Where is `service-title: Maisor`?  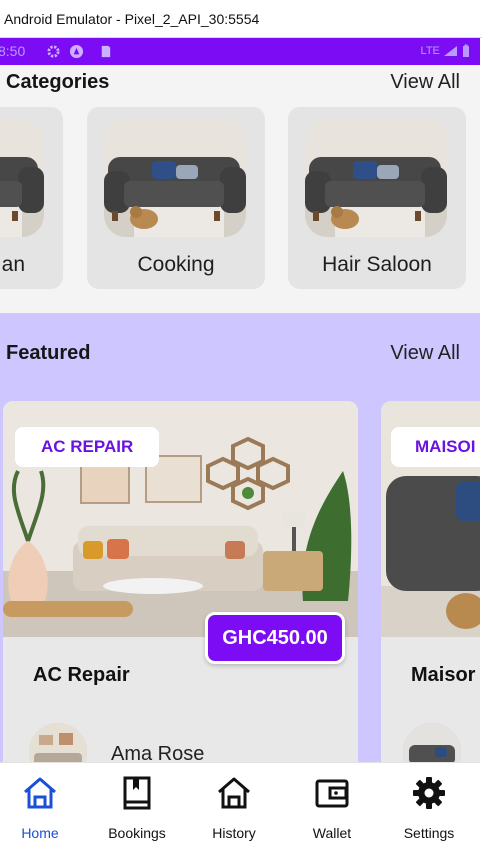
service-title: Maisor is located at coordinates (443, 675).